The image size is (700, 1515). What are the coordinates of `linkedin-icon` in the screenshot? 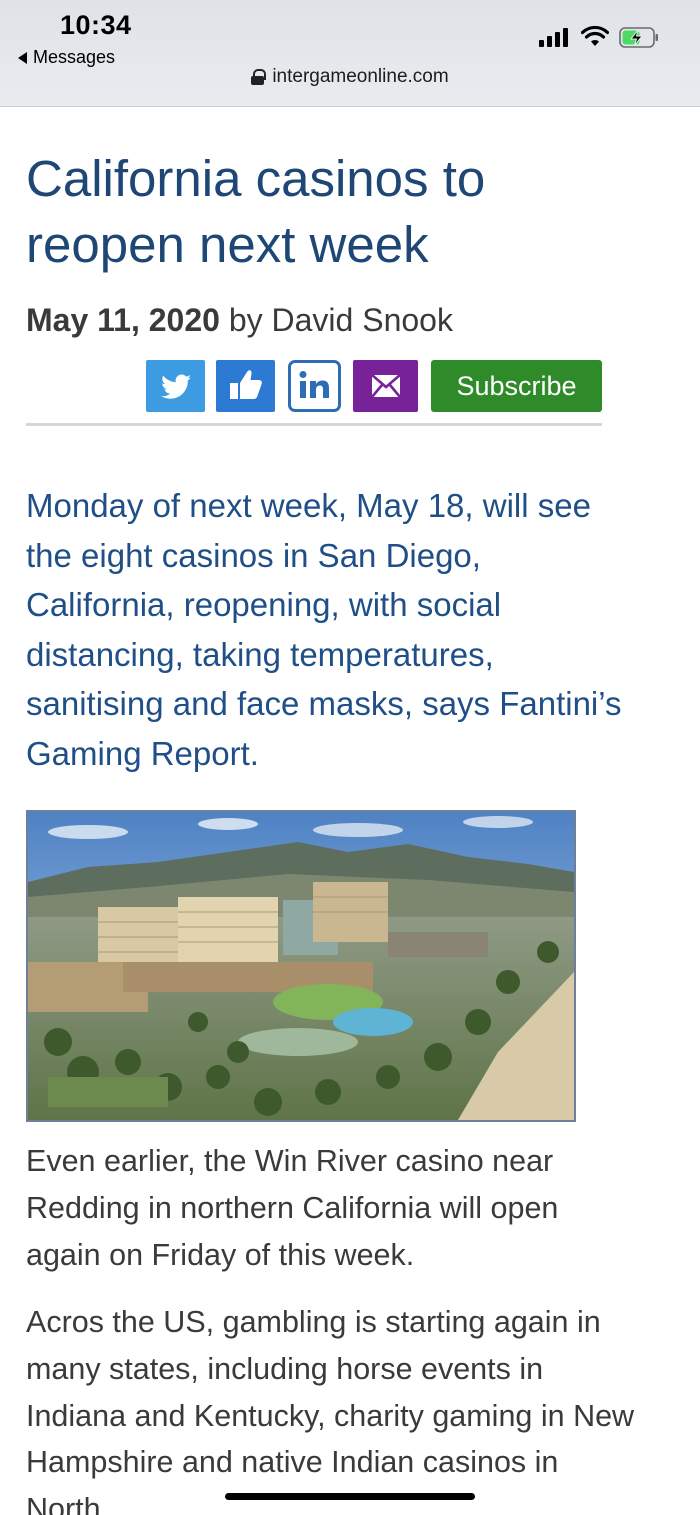 It's located at (314, 384).